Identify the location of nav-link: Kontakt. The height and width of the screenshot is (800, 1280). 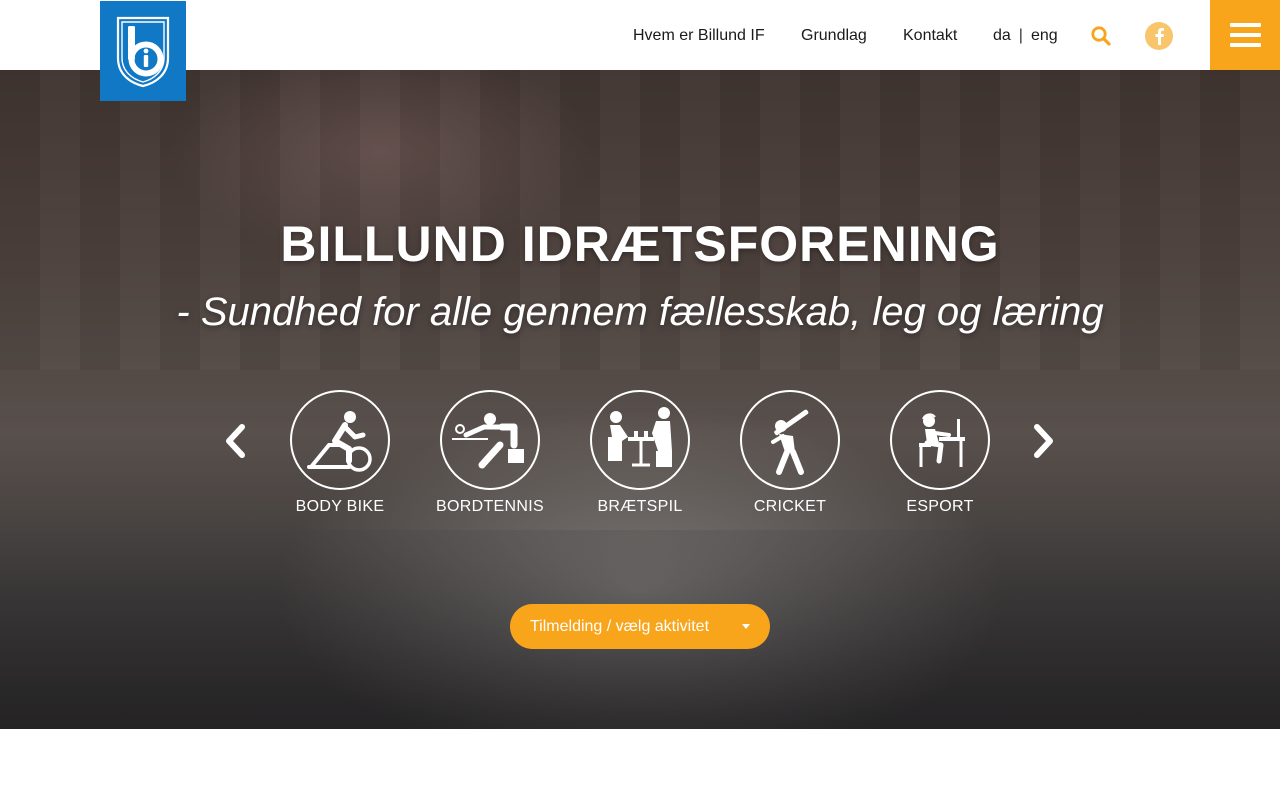
(930, 36).